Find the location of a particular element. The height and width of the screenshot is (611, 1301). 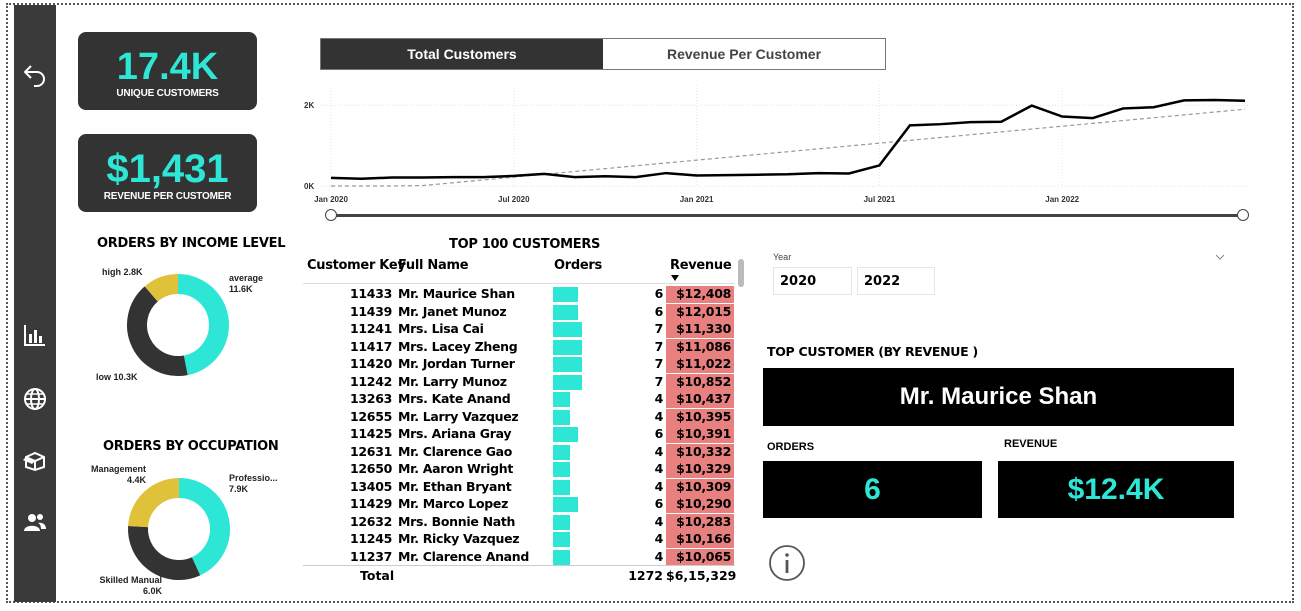

cell-full-name: Mr. Ethan Bryant is located at coordinates (455, 486).